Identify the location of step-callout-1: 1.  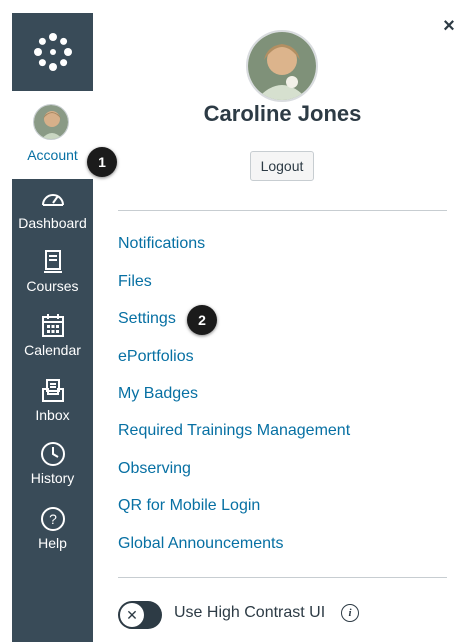
(102, 162).